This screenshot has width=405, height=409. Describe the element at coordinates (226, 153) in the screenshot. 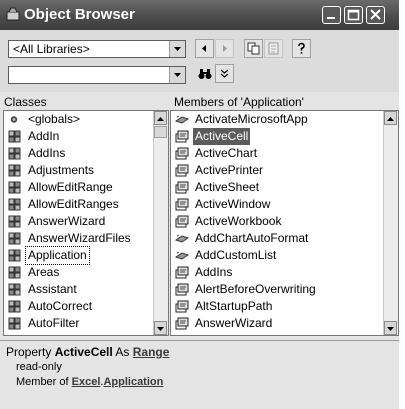

I see `member-item-label: ActiveChart` at that location.